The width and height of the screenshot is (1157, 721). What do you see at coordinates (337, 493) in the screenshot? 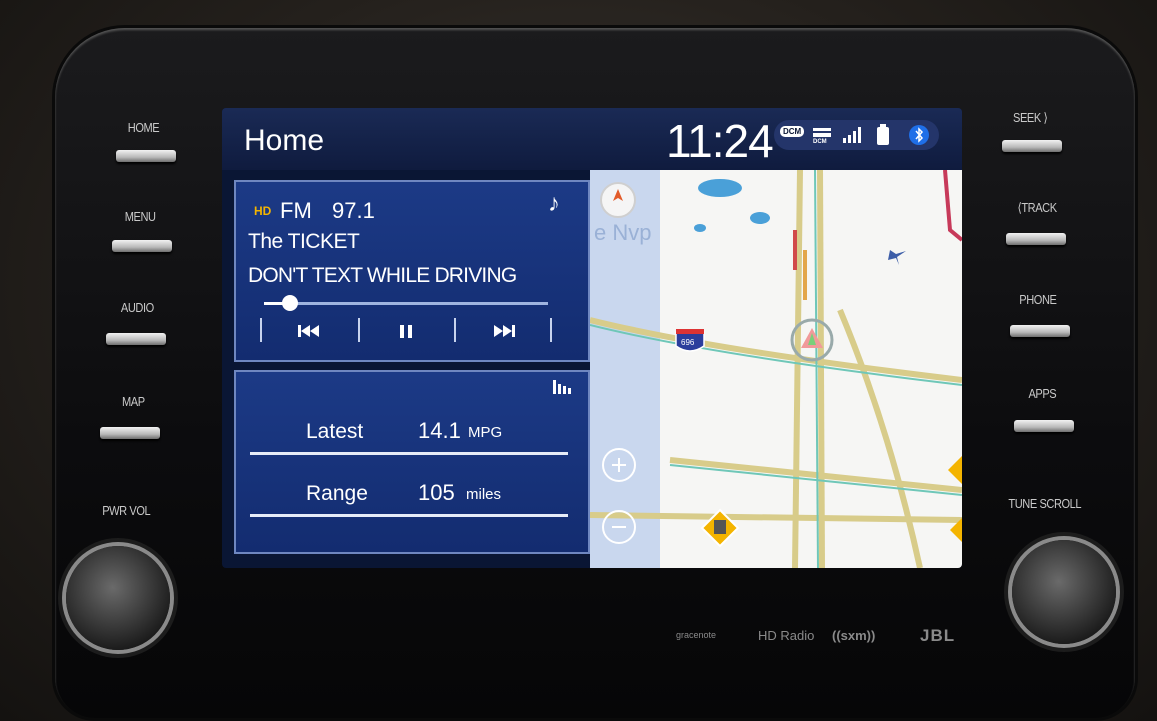
I see `range-label: Range` at bounding box center [337, 493].